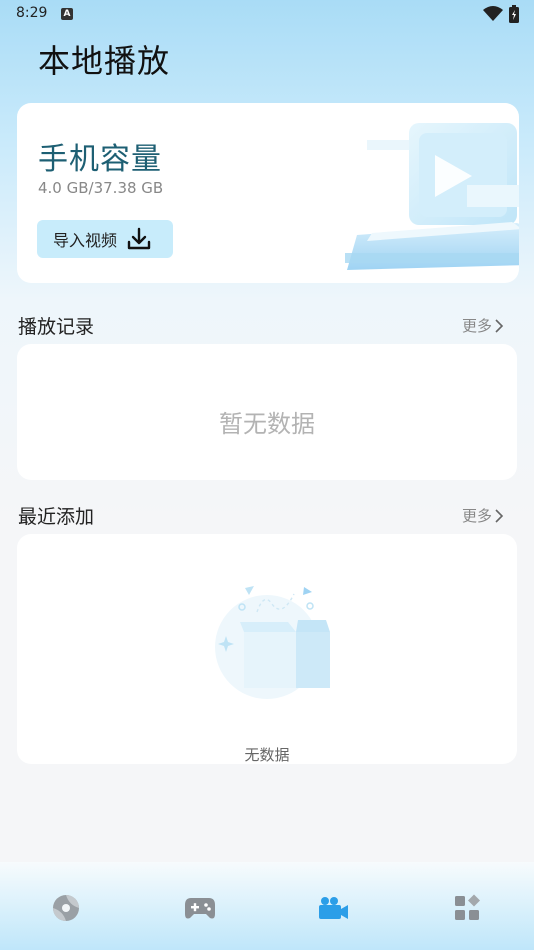 The width and height of the screenshot is (534, 950). What do you see at coordinates (514, 16) in the screenshot?
I see `battery-icon` at bounding box center [514, 16].